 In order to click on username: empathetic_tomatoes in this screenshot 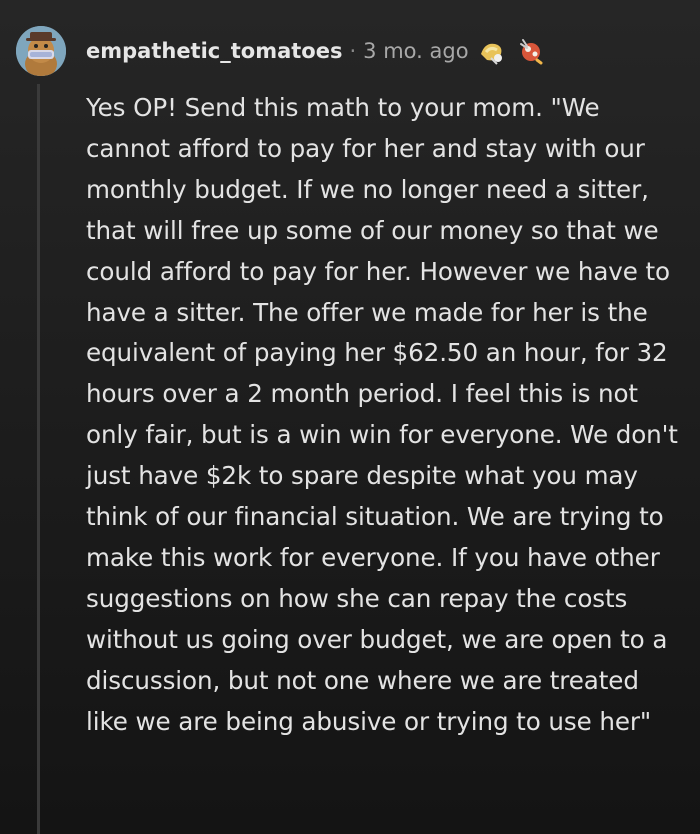, I will do `click(214, 51)`.